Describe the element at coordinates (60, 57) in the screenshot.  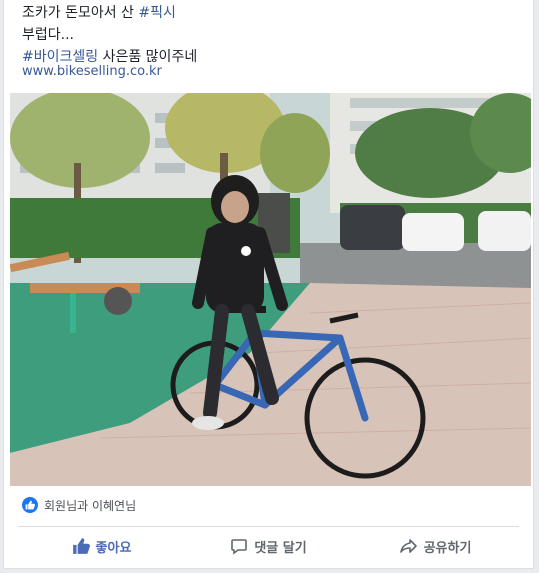
I see `hashtag-link: #바이크셀링` at that location.